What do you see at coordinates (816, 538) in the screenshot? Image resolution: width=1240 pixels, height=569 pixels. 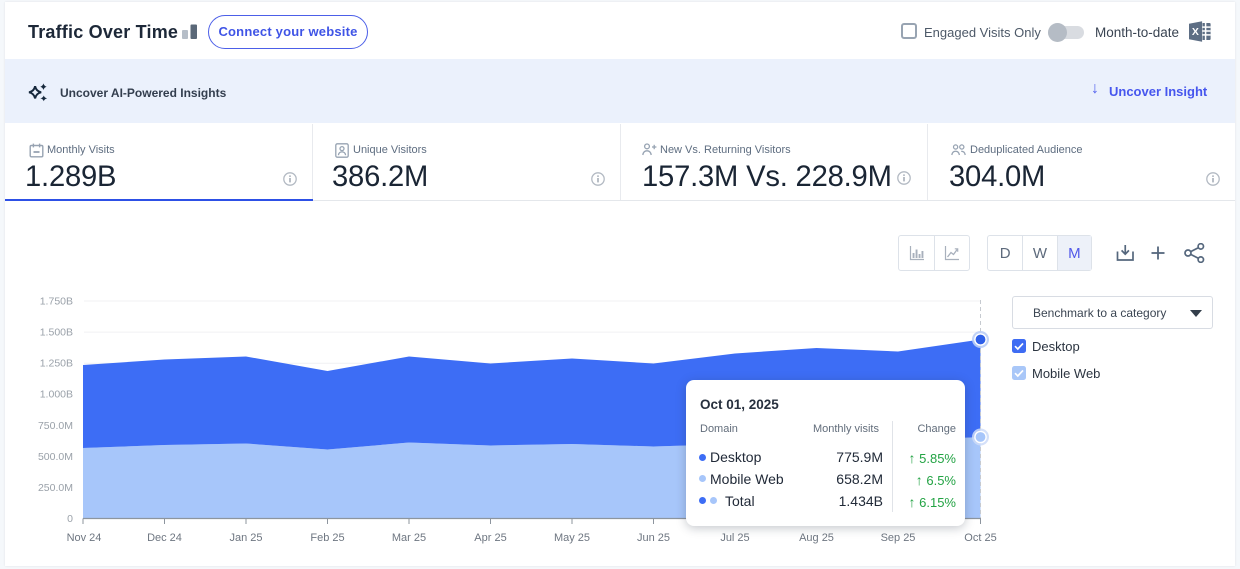 I see `svg-text: Aug 25` at bounding box center [816, 538].